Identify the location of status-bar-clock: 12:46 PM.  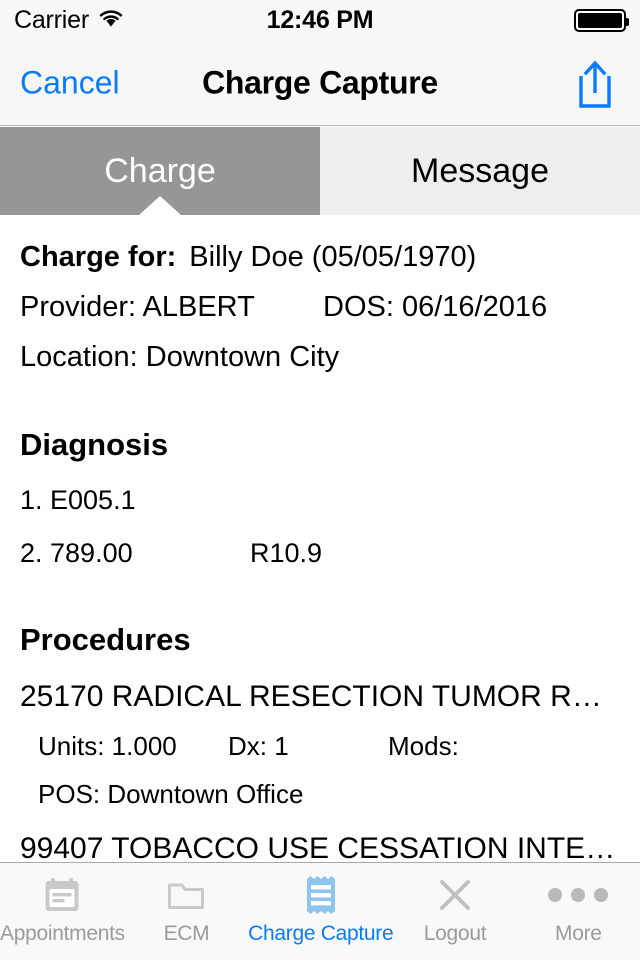
(320, 19).